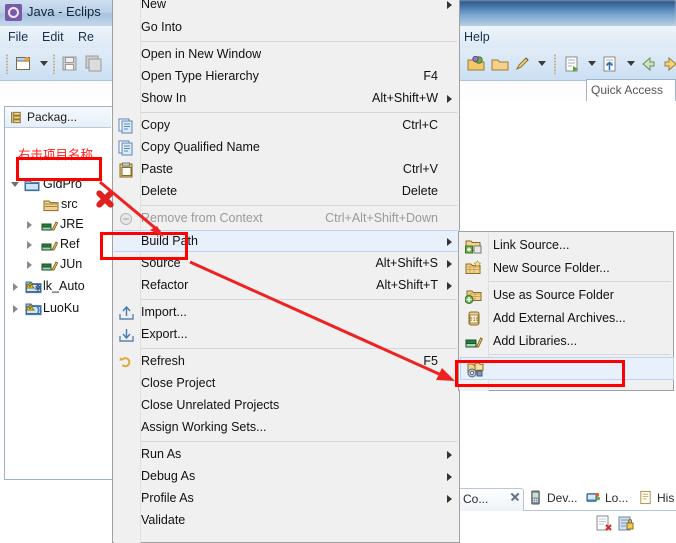  I want to click on run-as-icon, so click(572, 64).